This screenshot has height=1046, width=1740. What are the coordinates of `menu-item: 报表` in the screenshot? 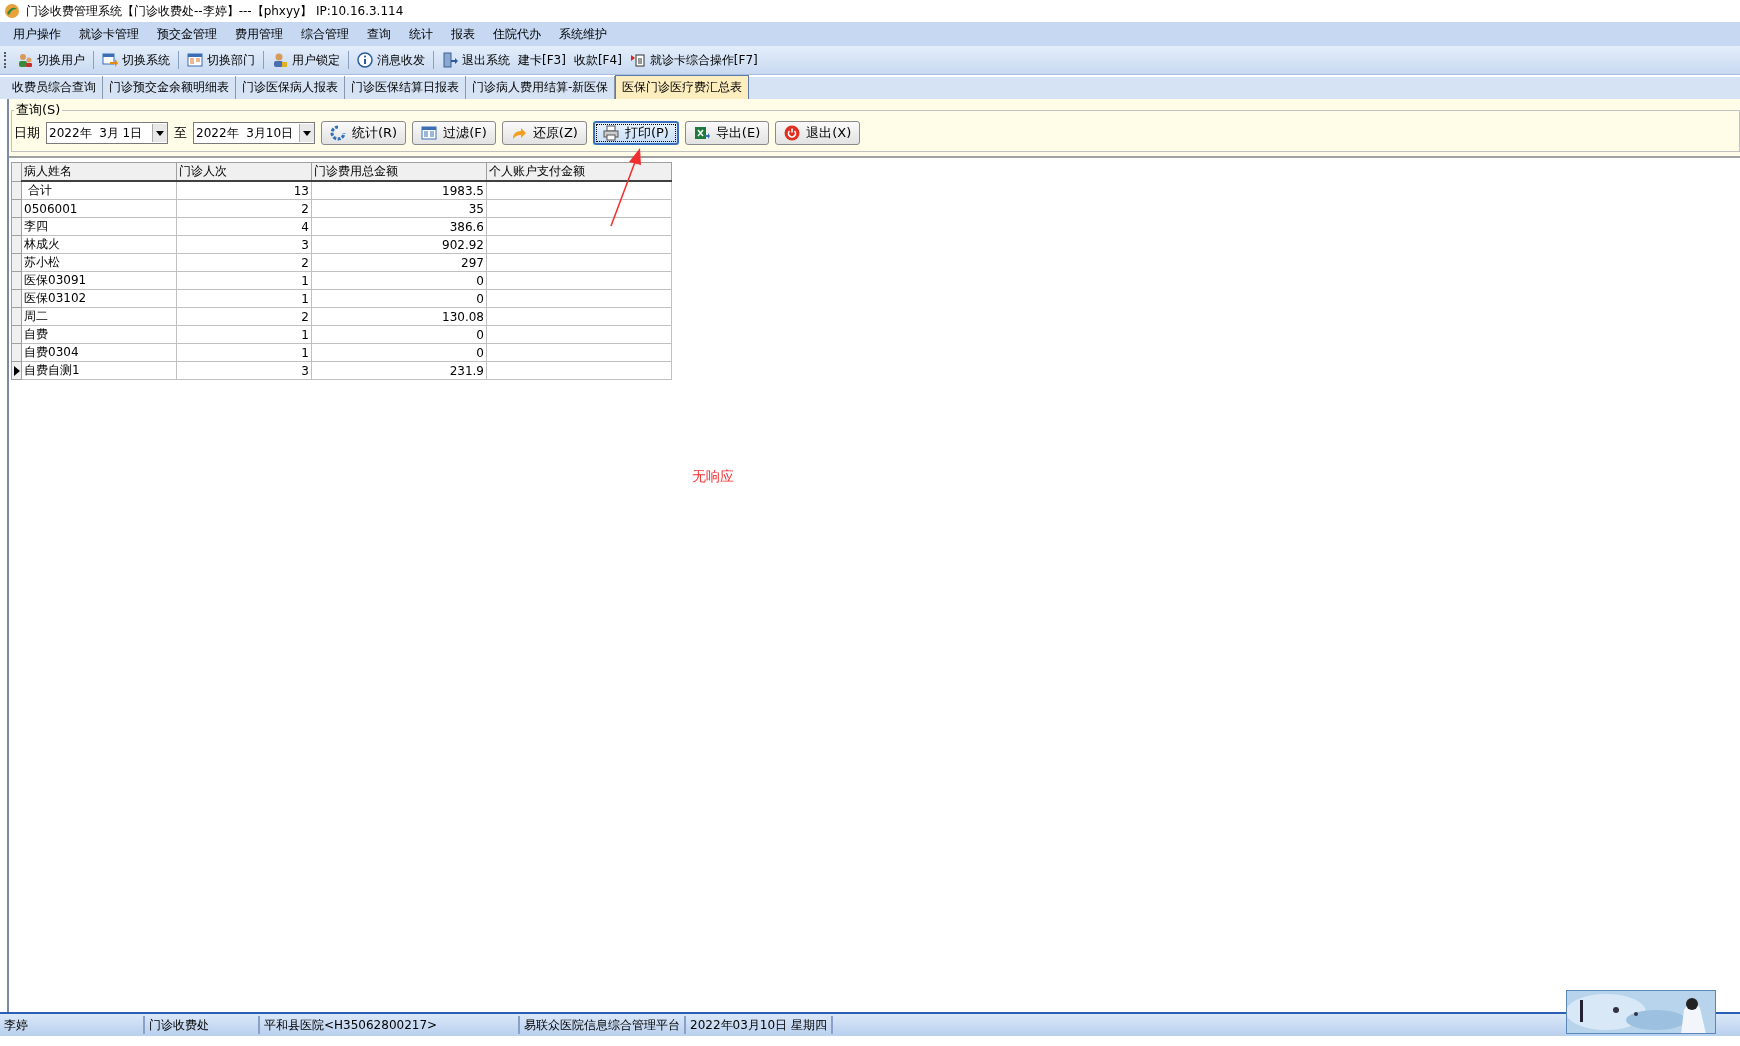 It's located at (463, 34).